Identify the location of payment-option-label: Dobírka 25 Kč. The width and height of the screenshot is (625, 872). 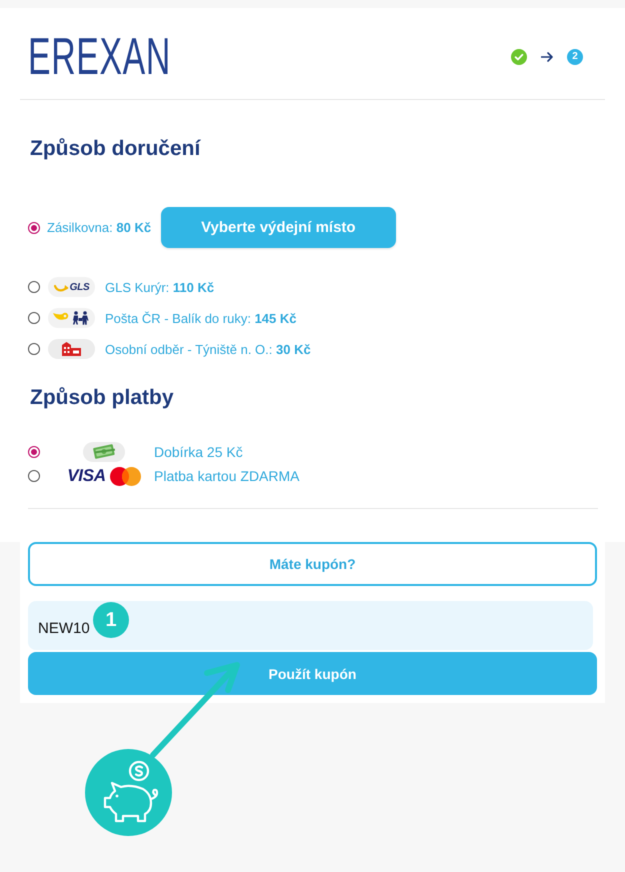
(198, 452).